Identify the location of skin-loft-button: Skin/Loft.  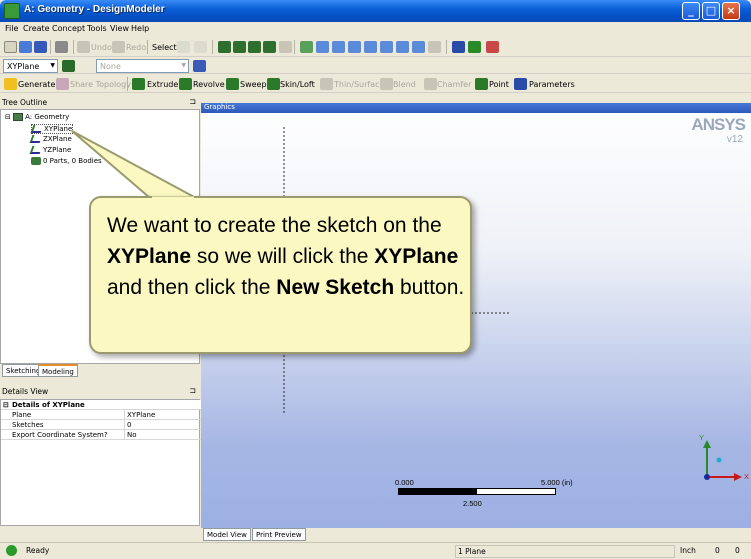
(297, 84).